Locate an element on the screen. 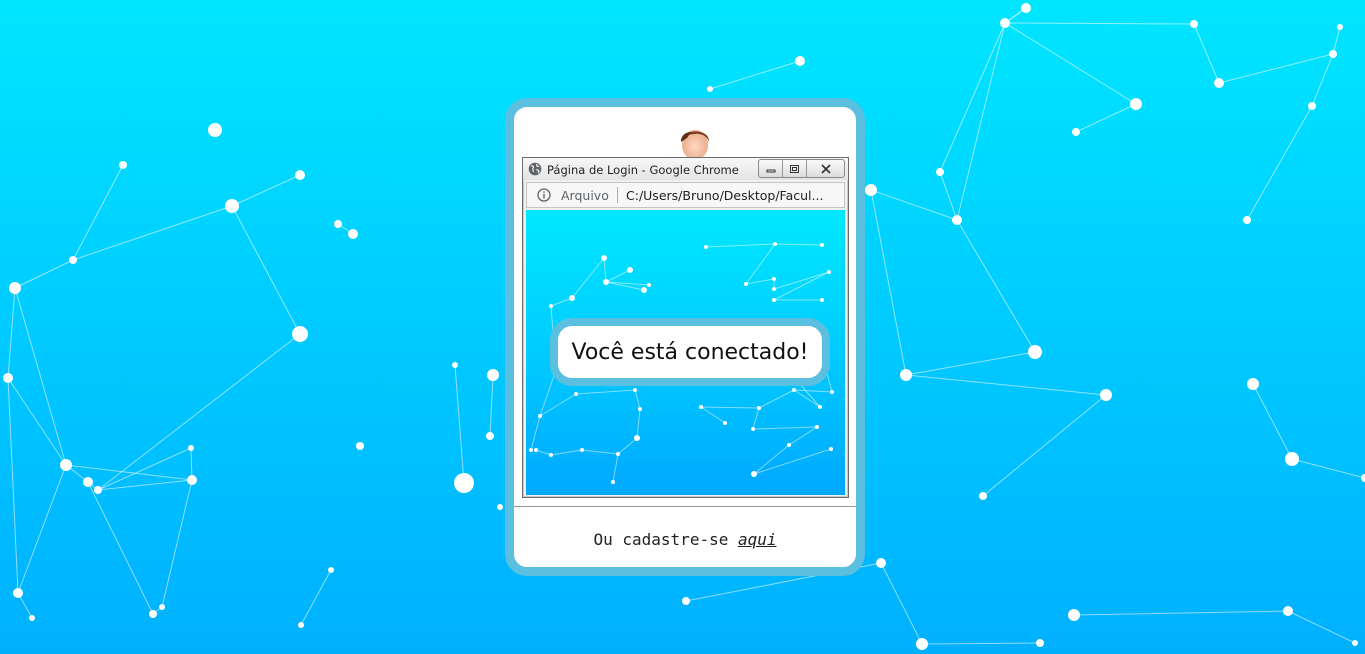 The image size is (1365, 654). signup-prompt: Ou cadastre-se aqui is located at coordinates (685, 539).